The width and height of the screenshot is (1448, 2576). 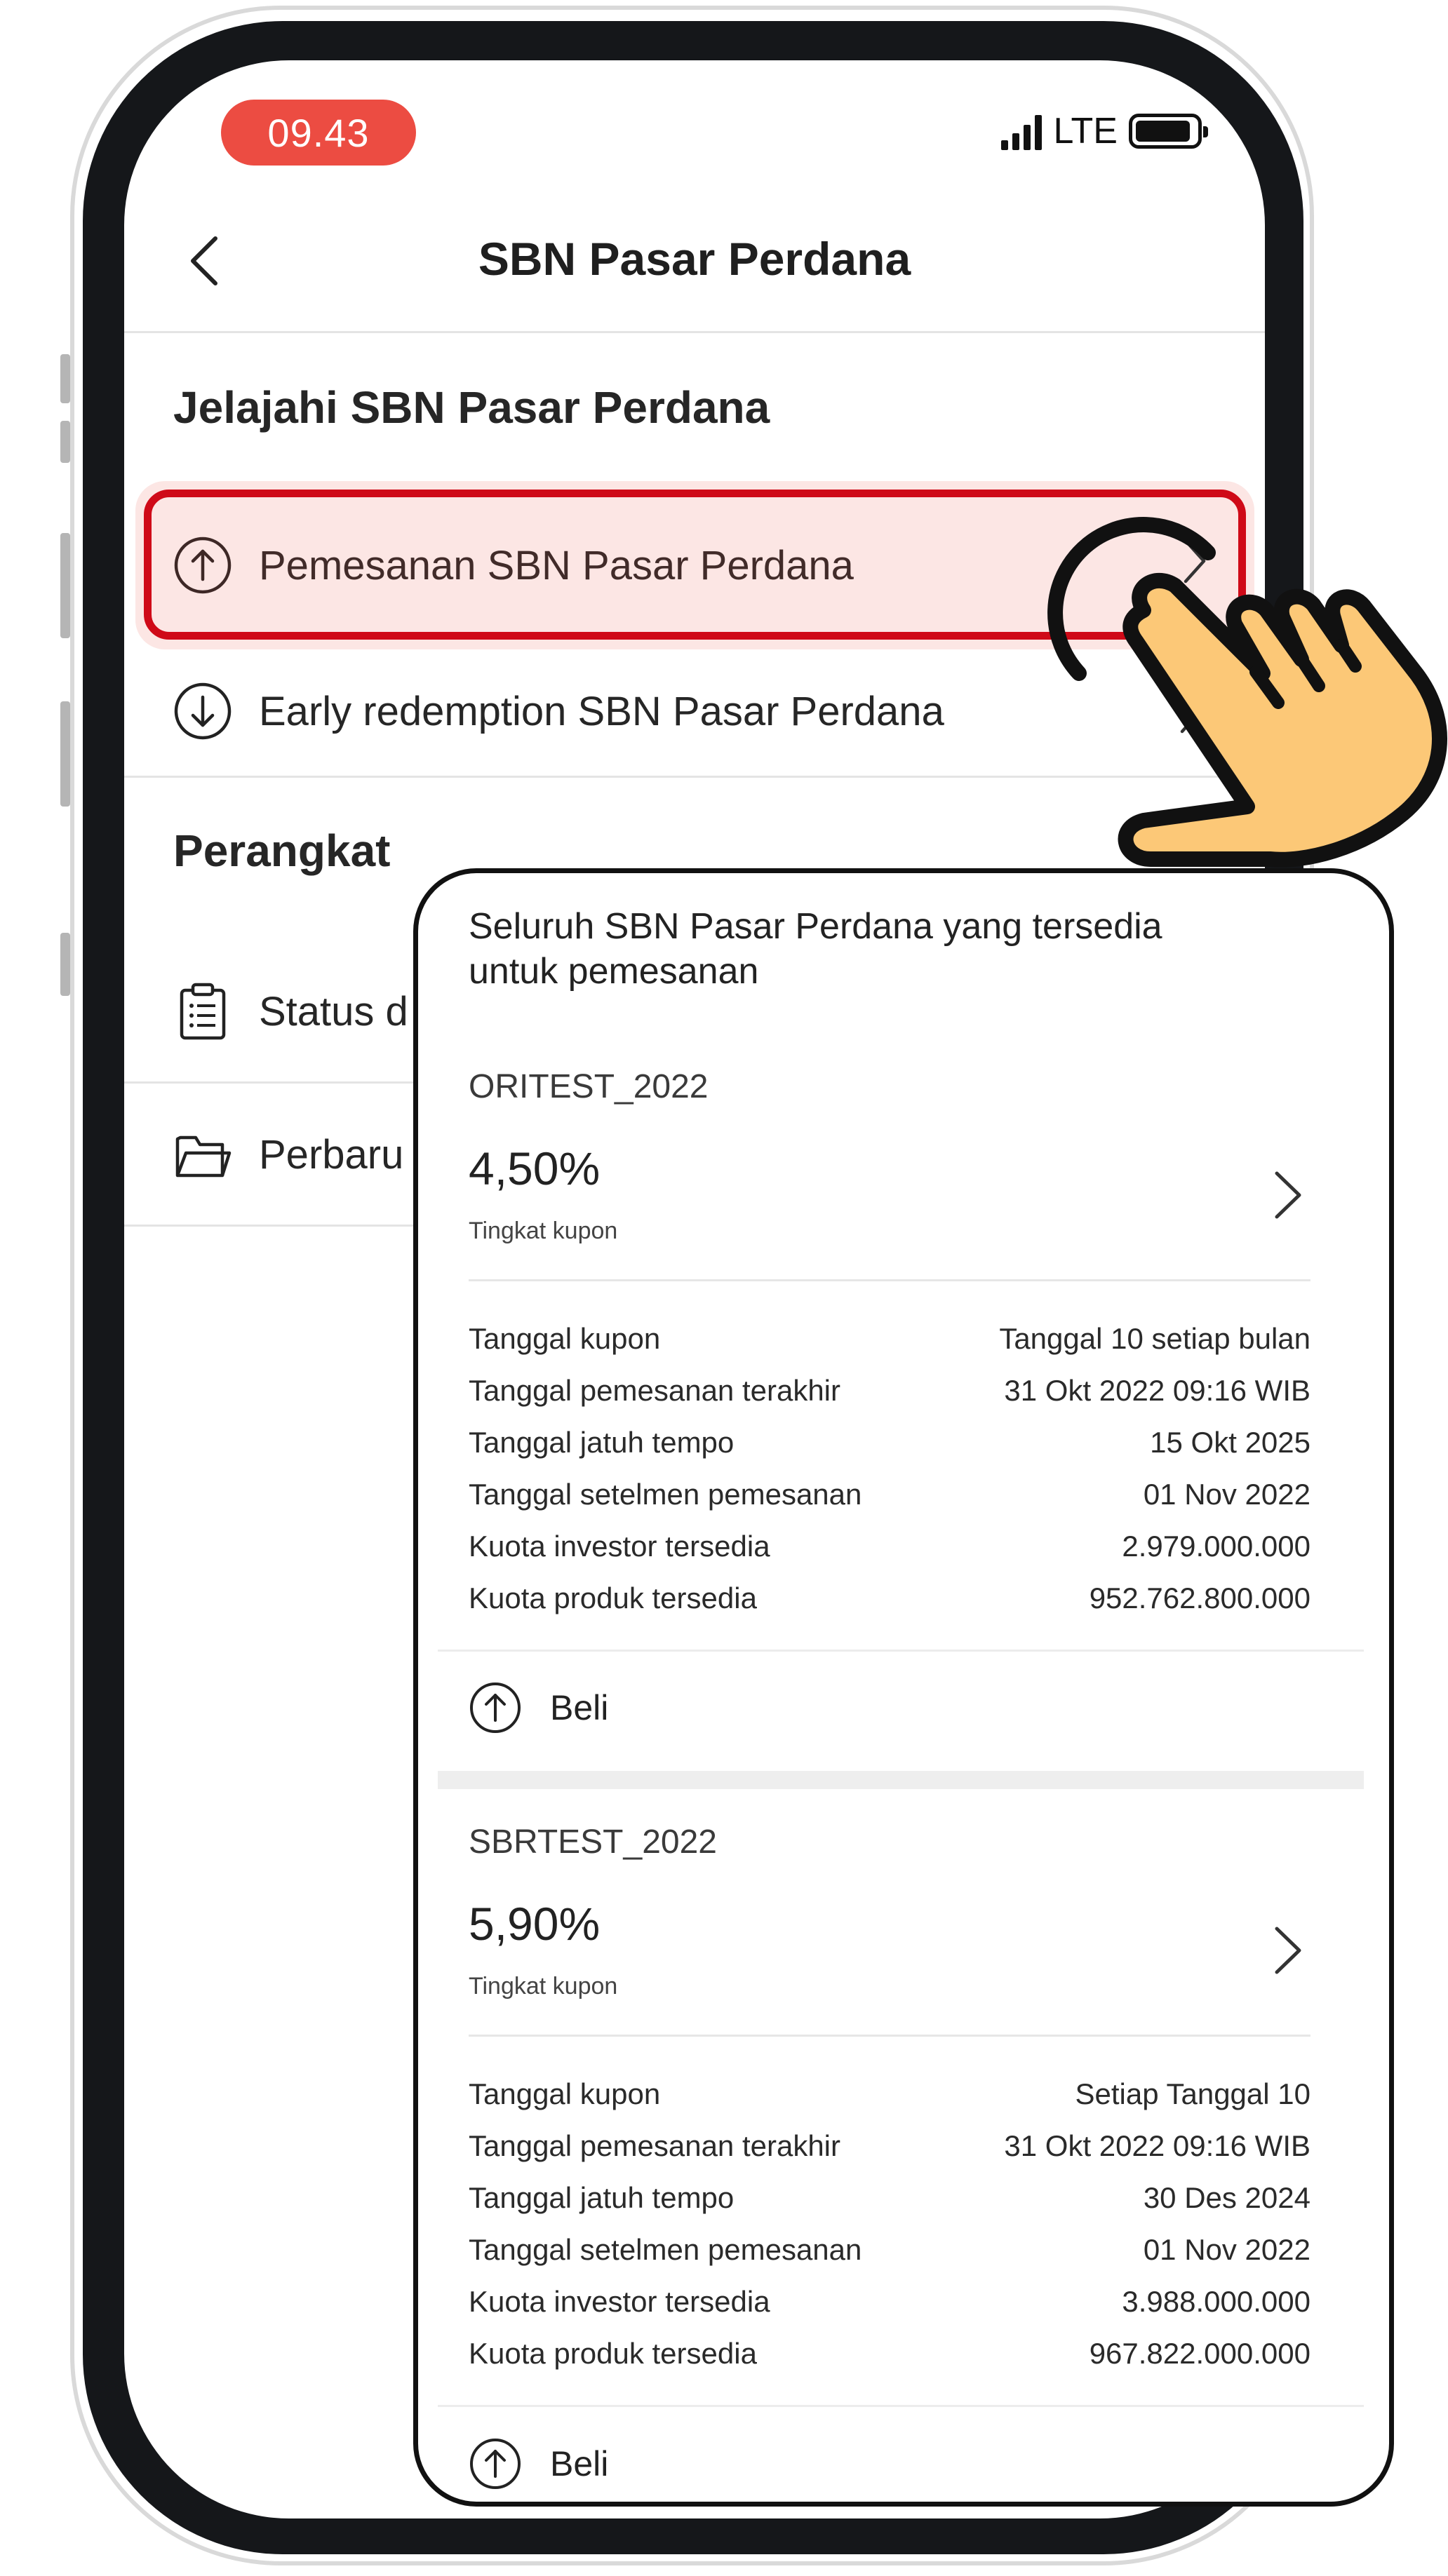 What do you see at coordinates (318, 133) in the screenshot?
I see `status-time: 09.43` at bounding box center [318, 133].